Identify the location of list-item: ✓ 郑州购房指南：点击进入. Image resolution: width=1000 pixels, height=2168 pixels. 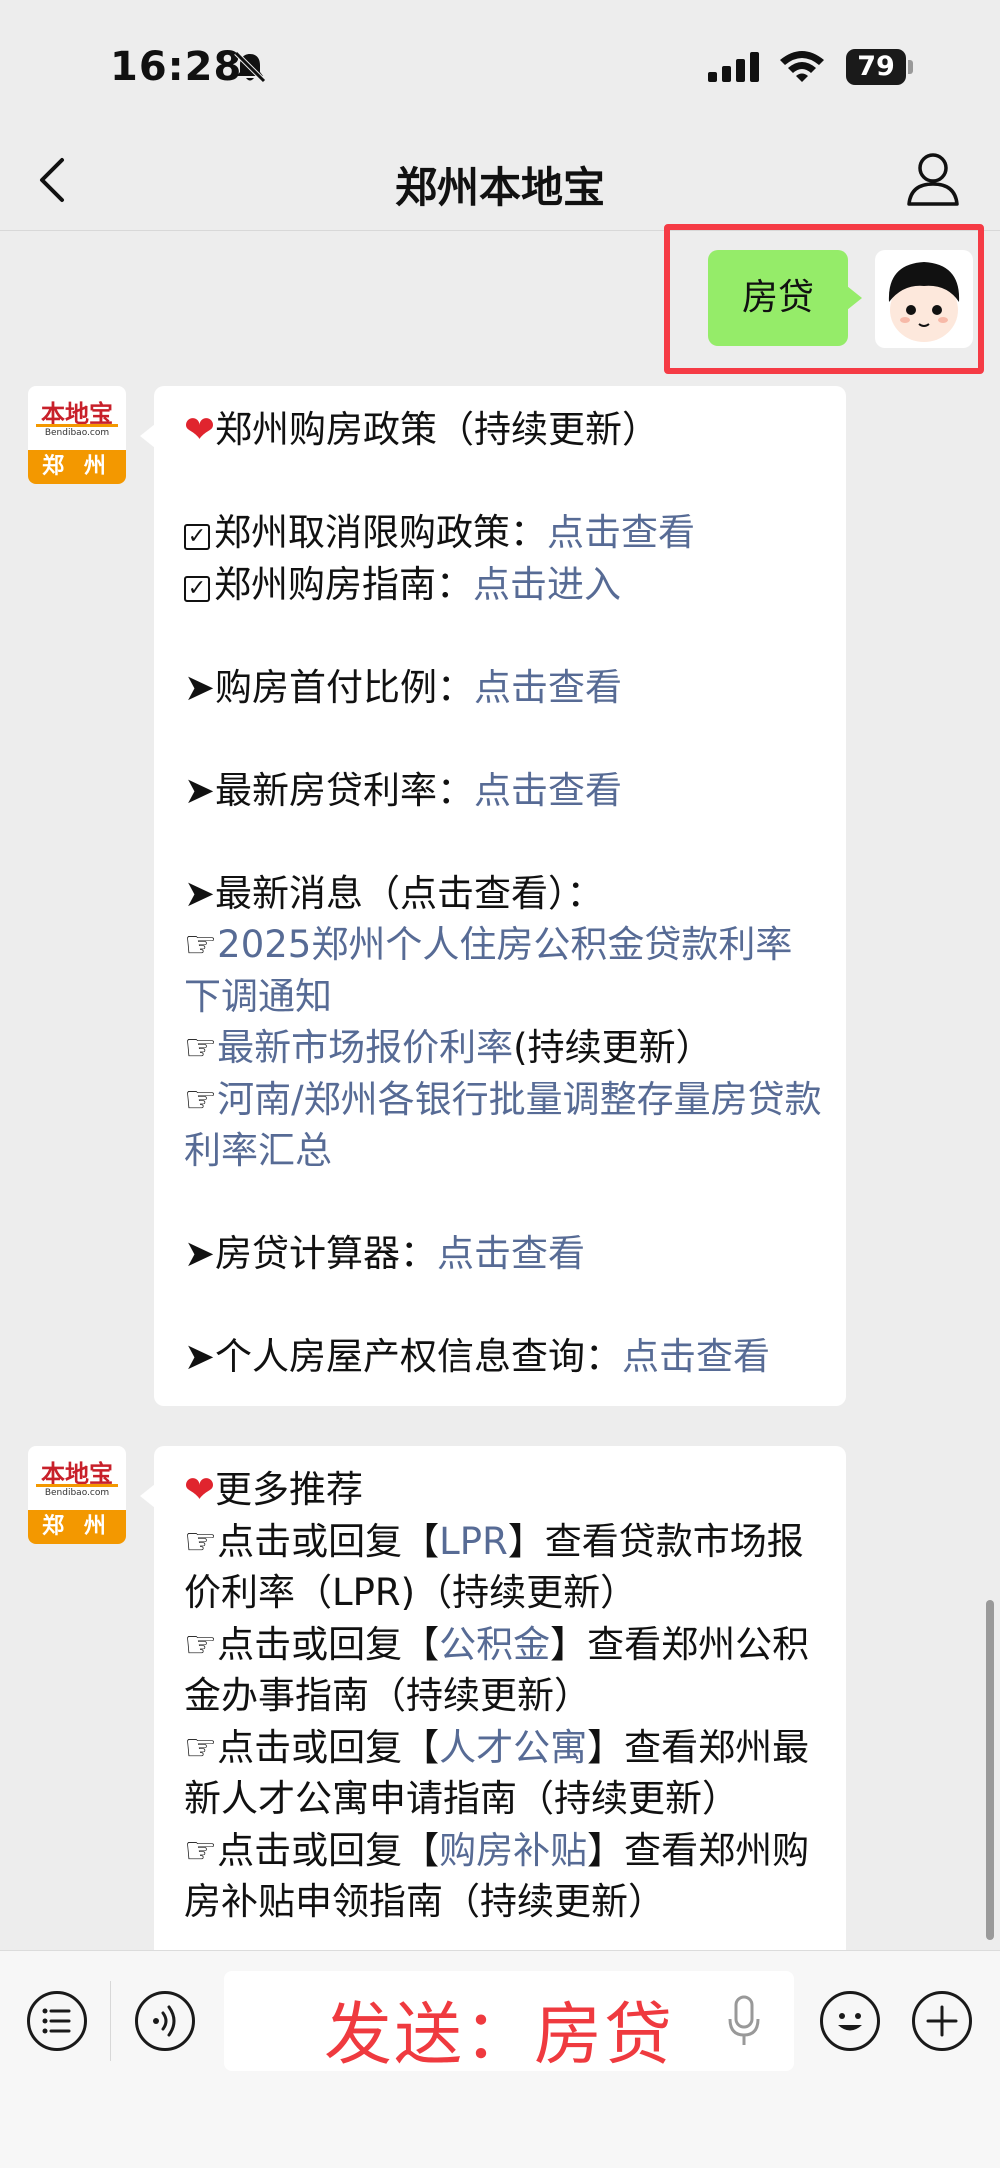
(504, 585).